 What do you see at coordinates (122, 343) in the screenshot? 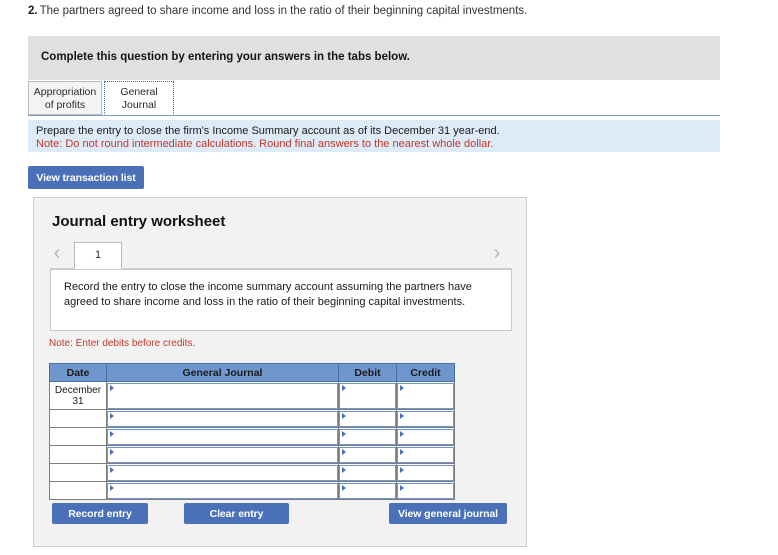
I see `debits-before-credits-note: Note: Enter debits before credits.` at bounding box center [122, 343].